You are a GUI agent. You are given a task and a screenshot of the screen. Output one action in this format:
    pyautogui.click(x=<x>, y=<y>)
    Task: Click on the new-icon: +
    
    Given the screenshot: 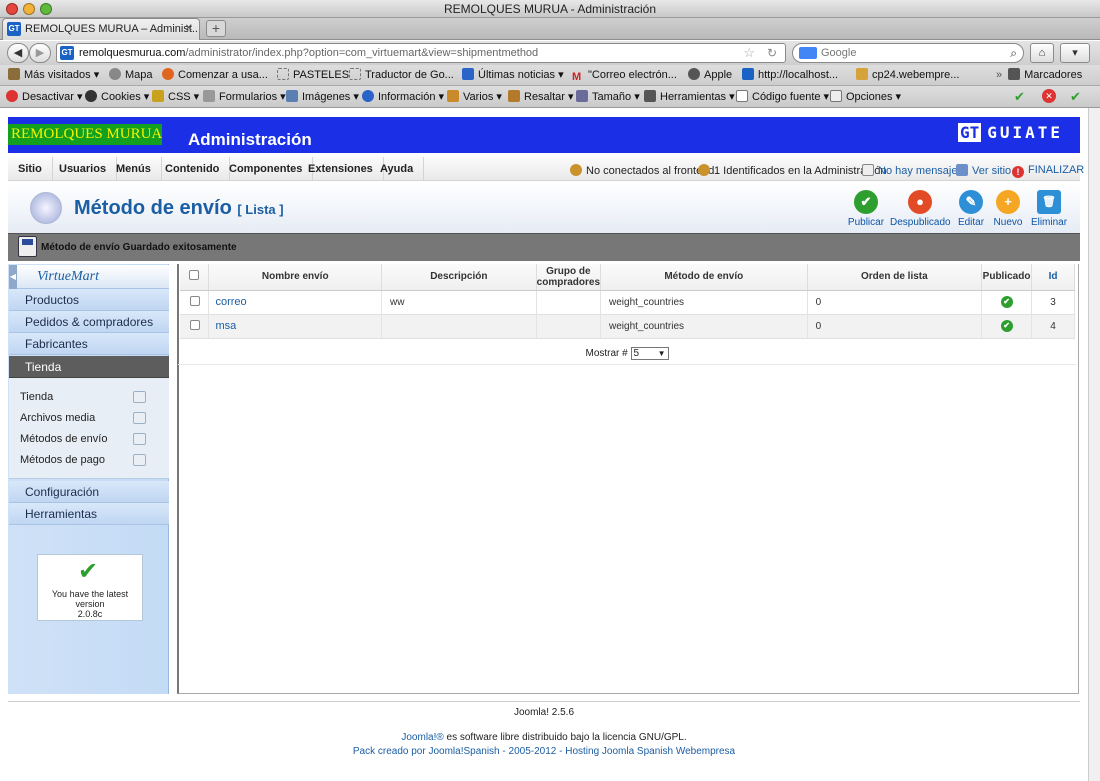 What is the action you would take?
    pyautogui.click(x=1008, y=202)
    